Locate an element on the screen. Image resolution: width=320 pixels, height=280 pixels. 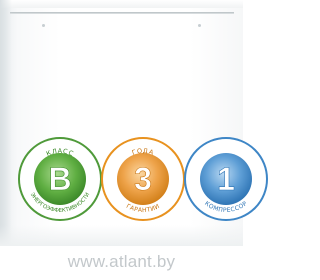
compressor-badge: 1 КОМПРЕССОР is located at coordinates (226, 179).